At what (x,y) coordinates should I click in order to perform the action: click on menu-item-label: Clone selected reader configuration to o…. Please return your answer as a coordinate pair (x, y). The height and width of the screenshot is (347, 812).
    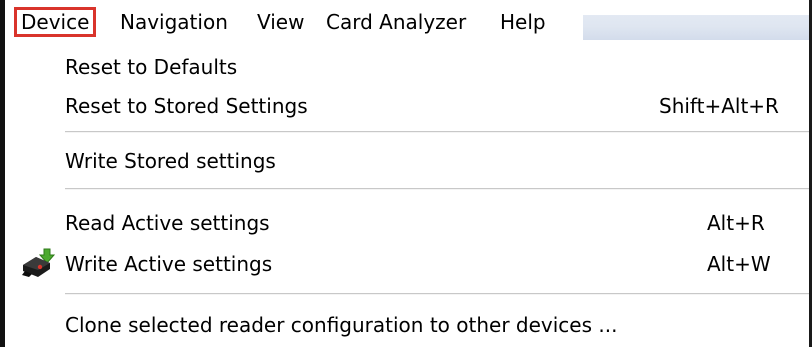
    Looking at the image, I should click on (341, 325).